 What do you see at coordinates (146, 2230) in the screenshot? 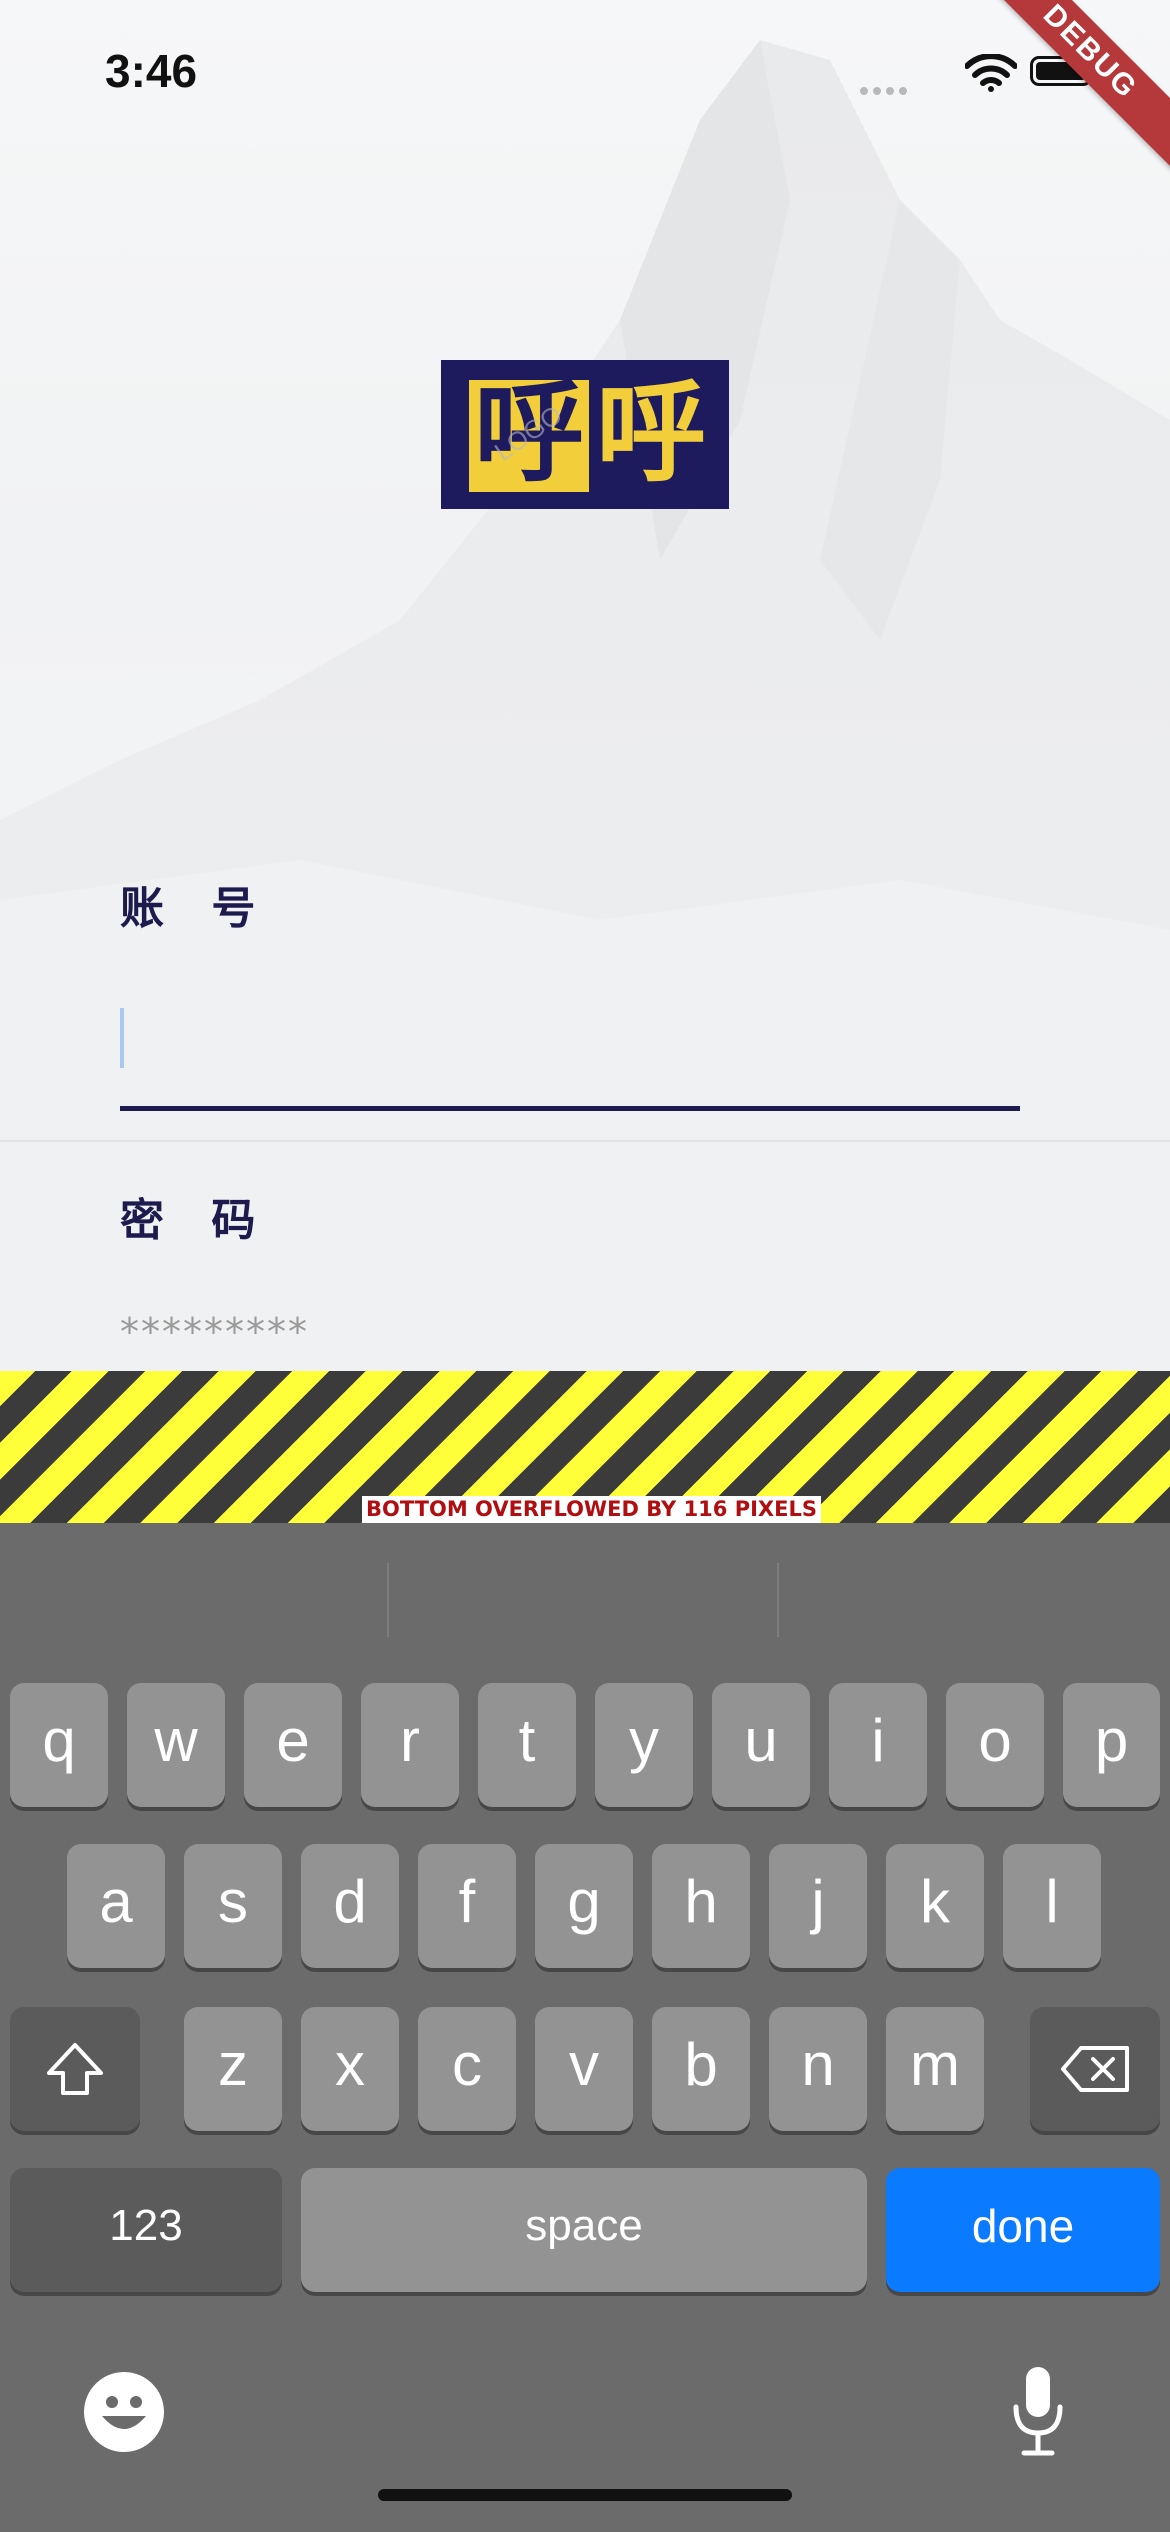
I see `numbers-key: 123` at bounding box center [146, 2230].